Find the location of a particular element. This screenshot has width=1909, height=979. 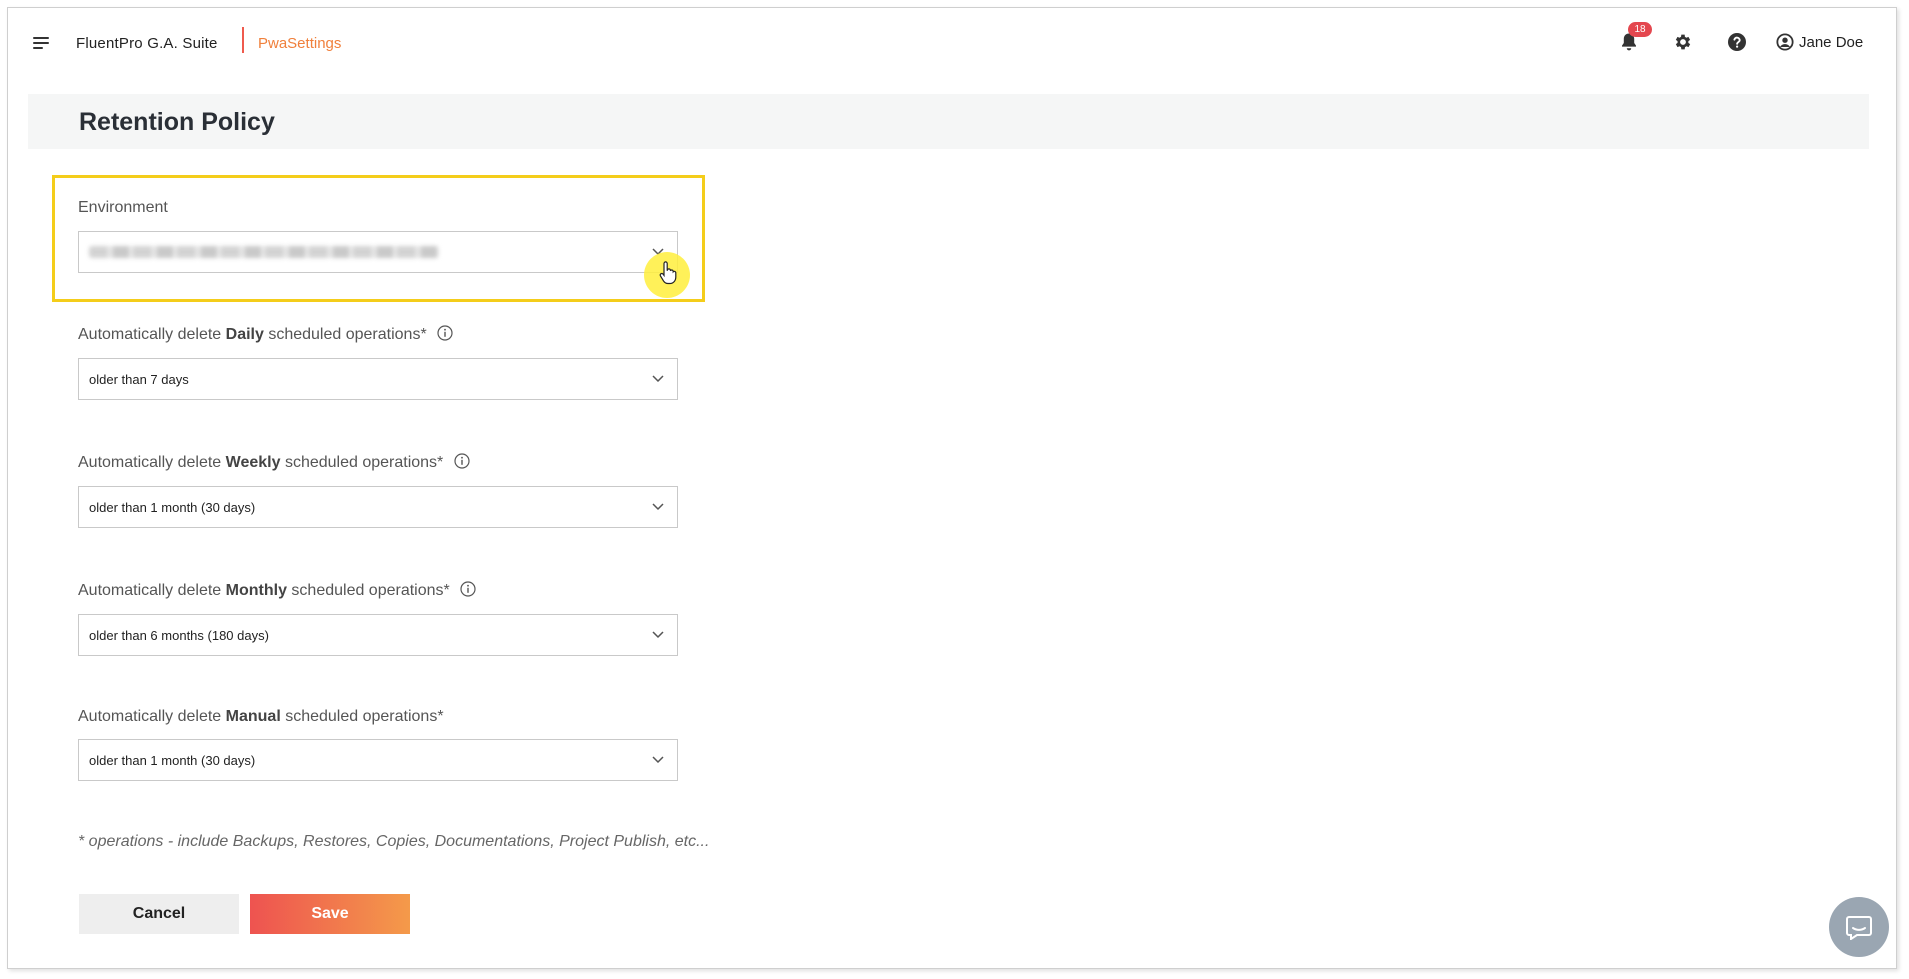

manual-value: older than 1 month (30 days) is located at coordinates (172, 760).